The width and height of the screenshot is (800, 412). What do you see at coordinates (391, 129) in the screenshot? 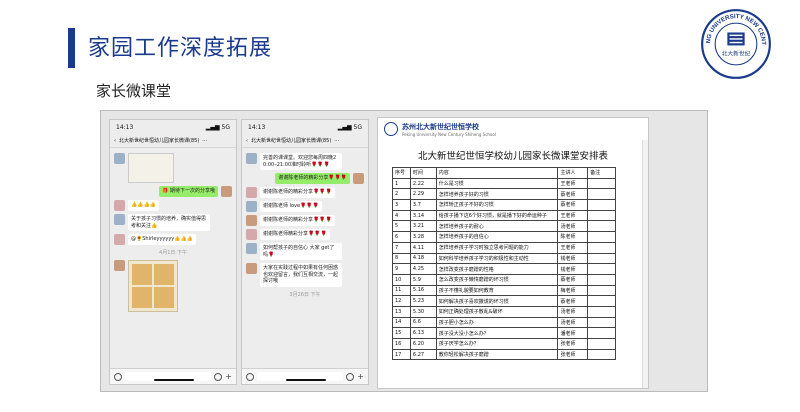
I see `school-emblem-icon` at bounding box center [391, 129].